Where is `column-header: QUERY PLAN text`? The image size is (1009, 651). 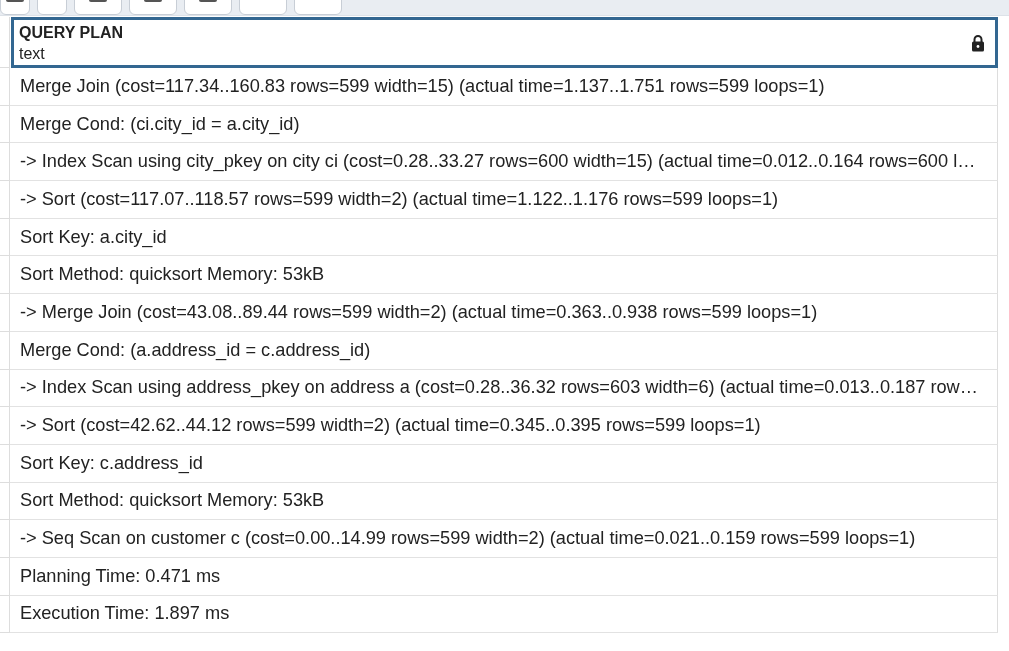
column-header: QUERY PLAN text is located at coordinates (504, 42).